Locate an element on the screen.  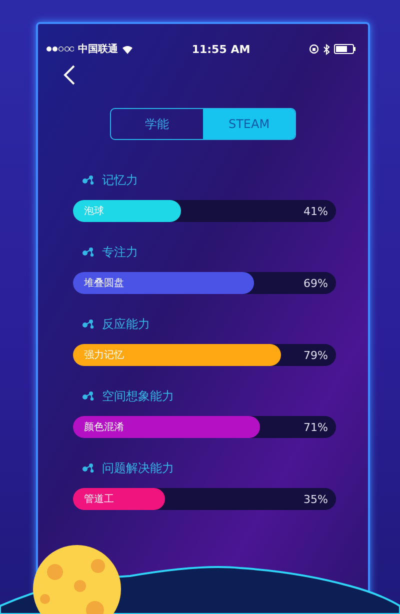
ability-title: 问题解决能力 is located at coordinates (138, 468).